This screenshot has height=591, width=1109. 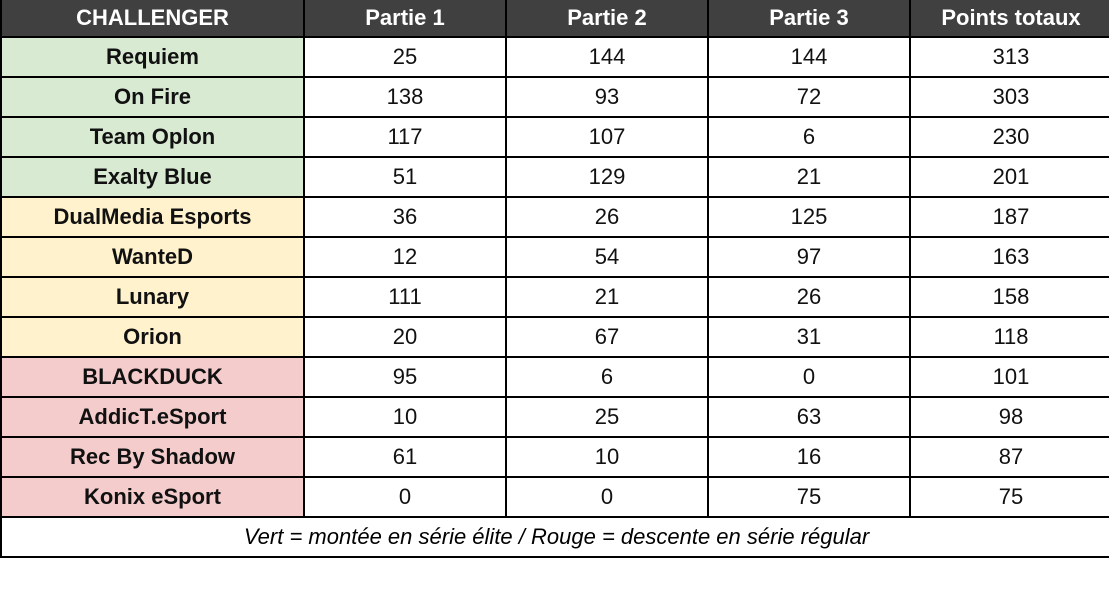 What do you see at coordinates (152, 297) in the screenshot?
I see `team-name-cell: Lunary` at bounding box center [152, 297].